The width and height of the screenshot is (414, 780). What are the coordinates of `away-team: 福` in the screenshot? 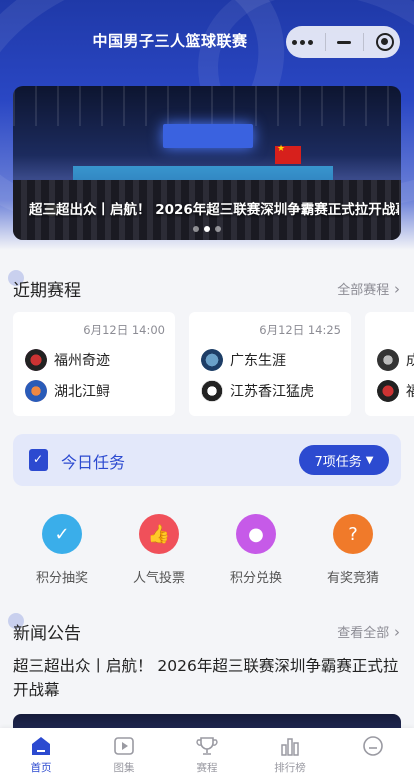 It's located at (395, 391).